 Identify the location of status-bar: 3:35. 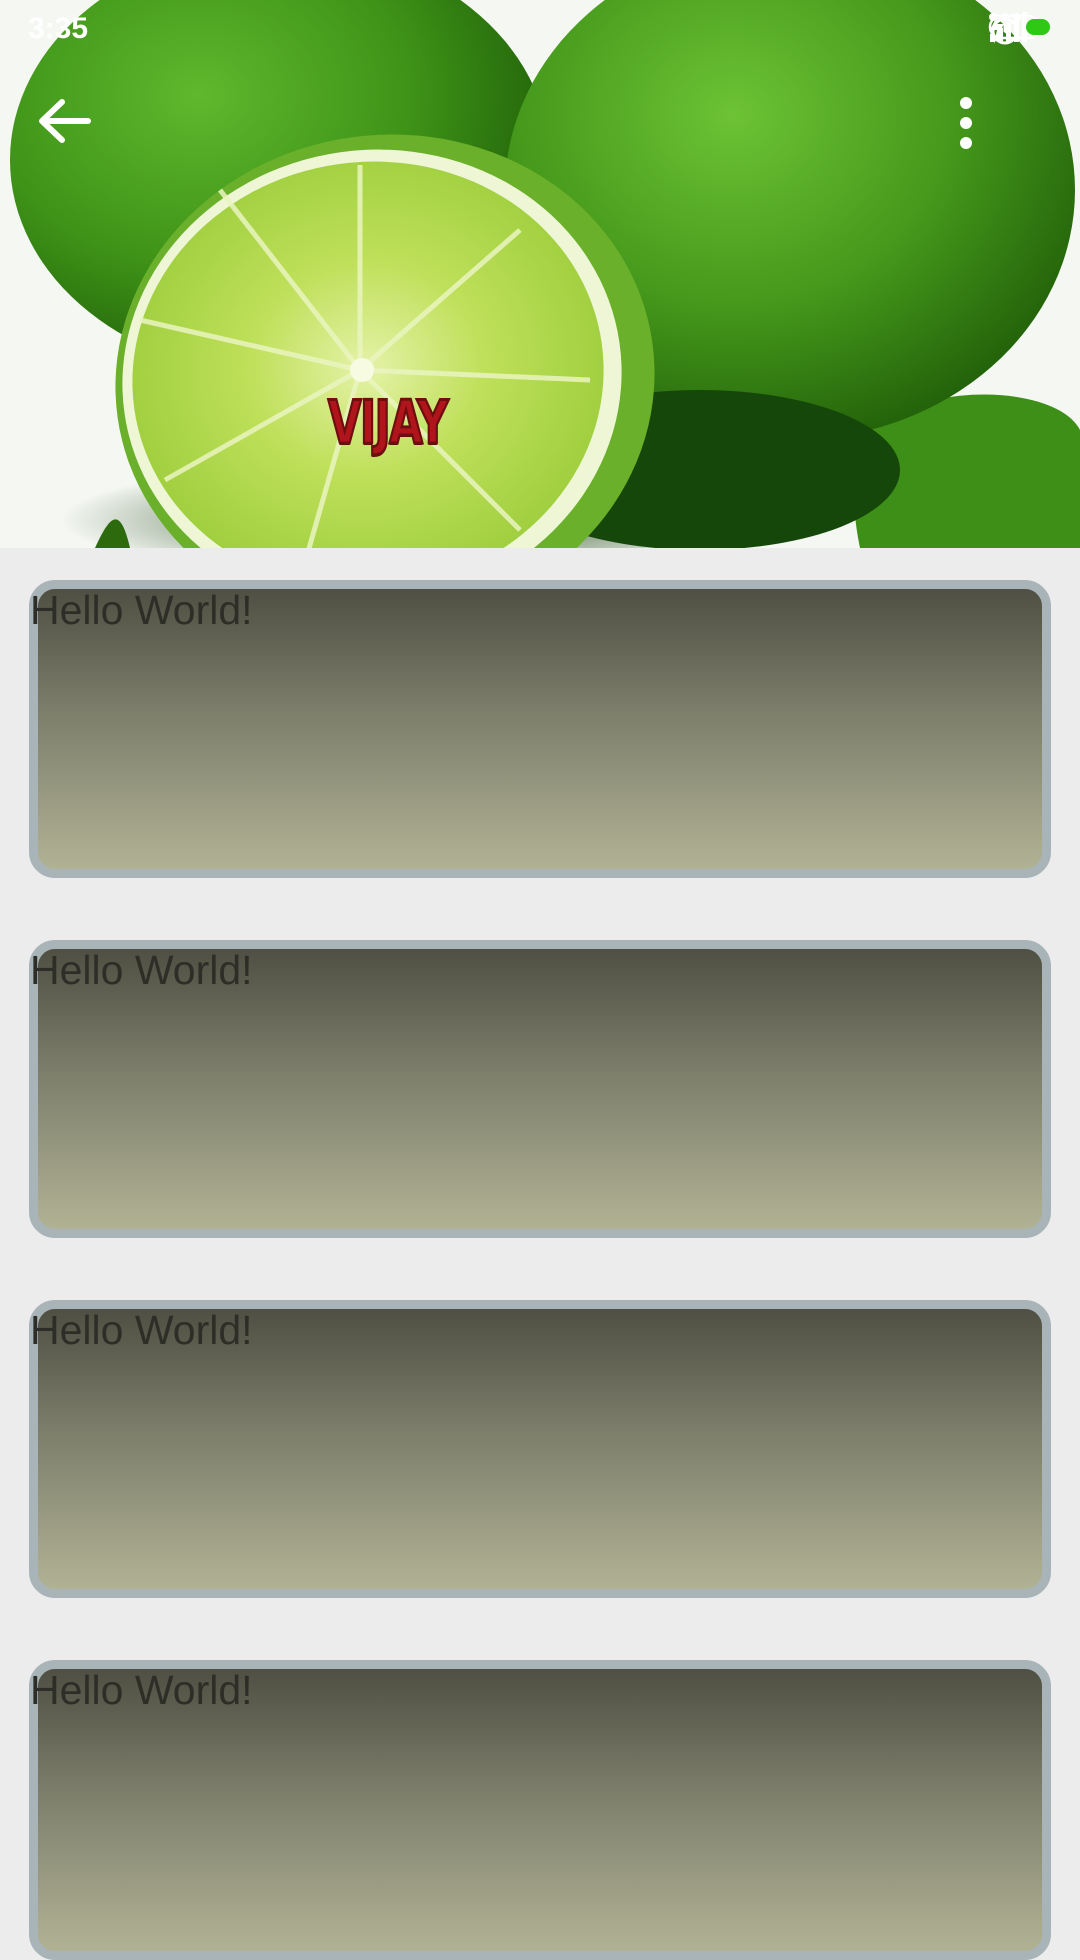
(540, 30).